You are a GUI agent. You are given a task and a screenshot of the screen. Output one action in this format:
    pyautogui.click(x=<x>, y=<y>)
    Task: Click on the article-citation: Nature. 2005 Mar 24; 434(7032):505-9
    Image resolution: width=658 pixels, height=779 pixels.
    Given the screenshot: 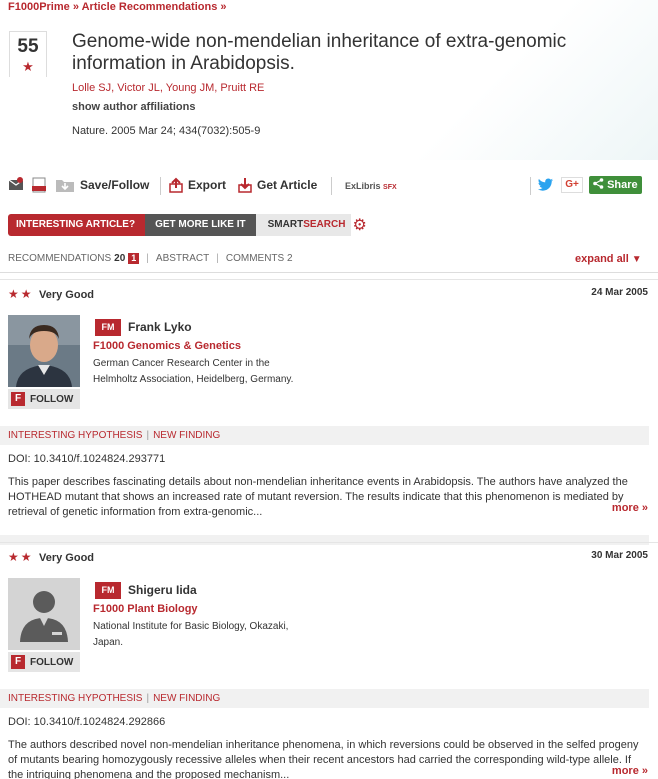 What is the action you would take?
    pyautogui.click(x=166, y=131)
    